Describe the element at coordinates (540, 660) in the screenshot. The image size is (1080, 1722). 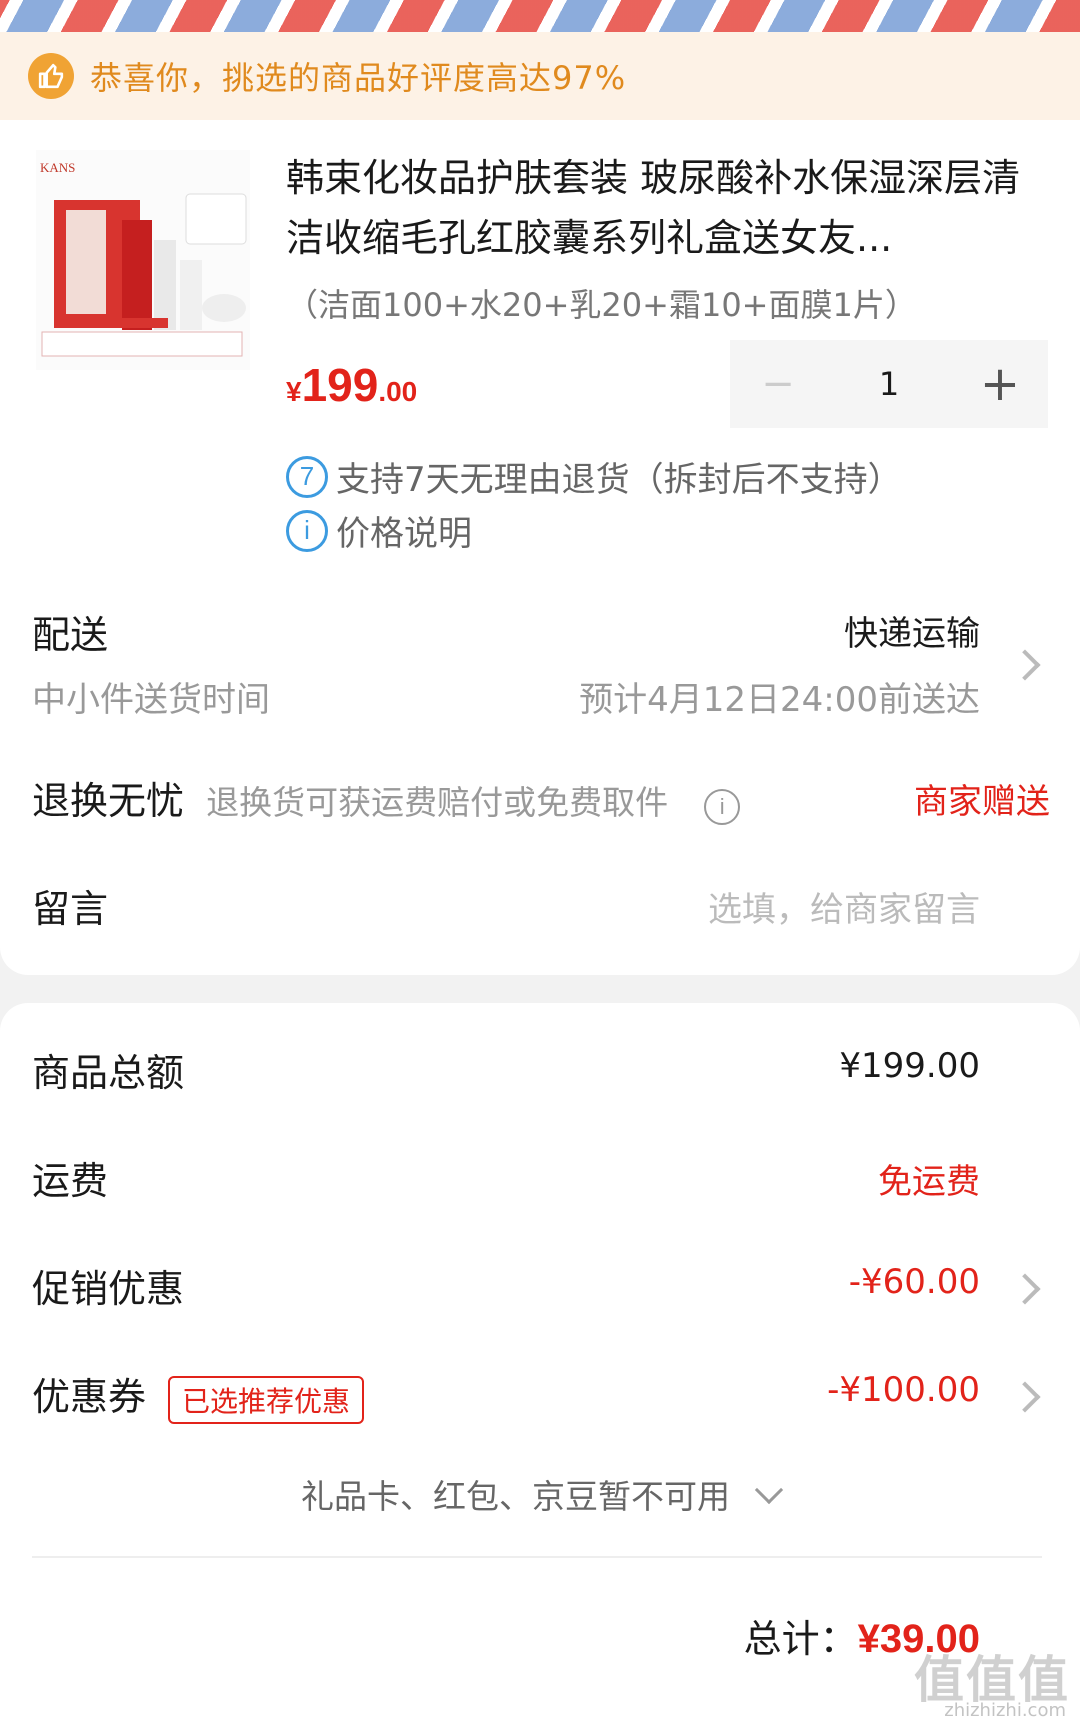
I see `delivery-row: 配送 快递运输 中小件送货时间 预计4月12日24:00前送达` at that location.